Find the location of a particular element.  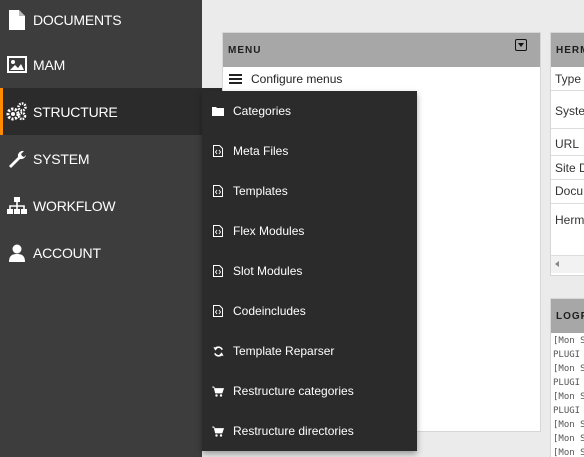

herm-row: Herm is located at coordinates (569, 220).